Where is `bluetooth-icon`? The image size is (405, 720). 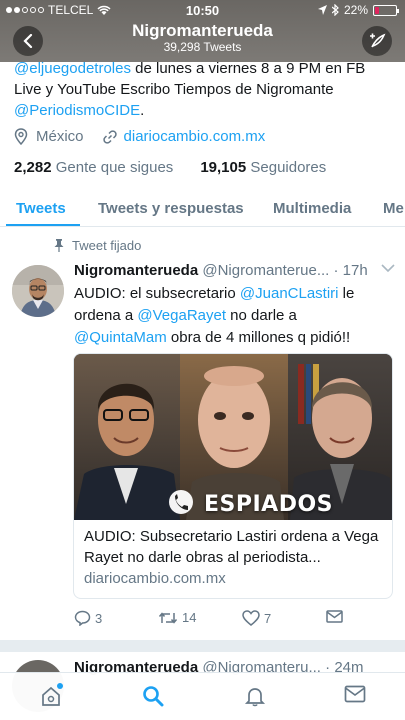 bluetooth-icon is located at coordinates (335, 10).